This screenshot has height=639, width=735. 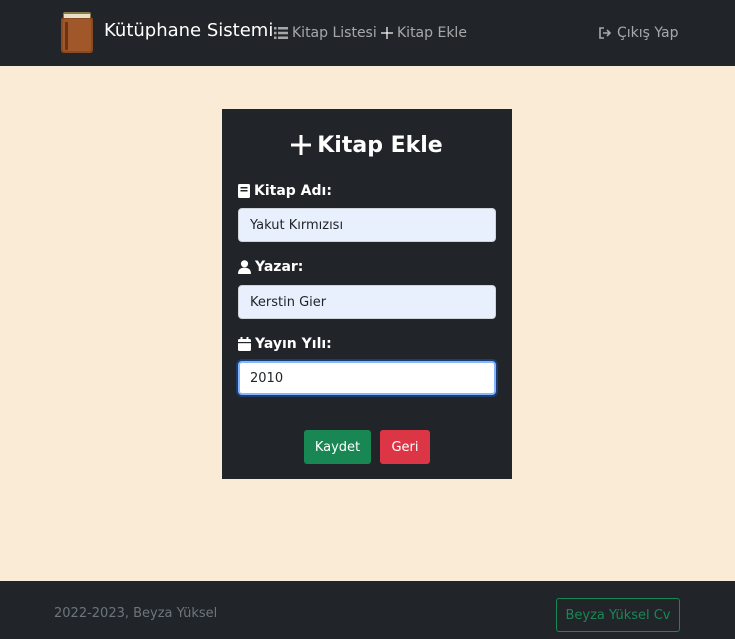 What do you see at coordinates (293, 191) in the screenshot?
I see `book-name-label-text: Kitap Adı:` at bounding box center [293, 191].